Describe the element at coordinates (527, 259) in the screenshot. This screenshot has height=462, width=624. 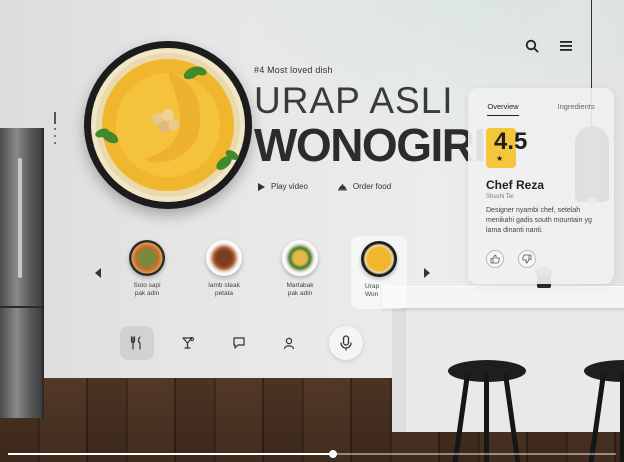
I see `thumbs-down-icon` at that location.